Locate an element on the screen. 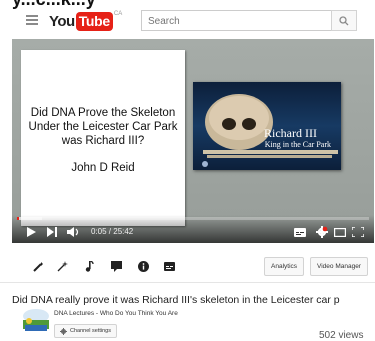 This screenshot has height=341, width=375. enhancements-button is located at coordinates (38, 266).